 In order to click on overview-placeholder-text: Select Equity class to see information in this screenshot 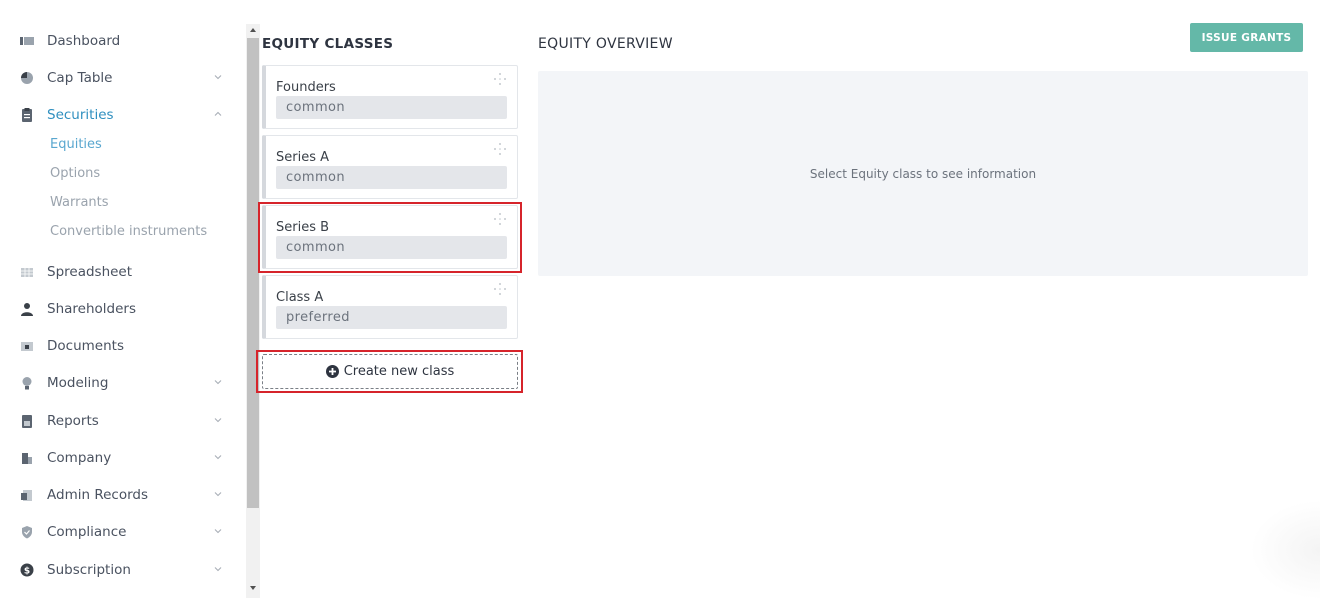, I will do `click(923, 173)`.